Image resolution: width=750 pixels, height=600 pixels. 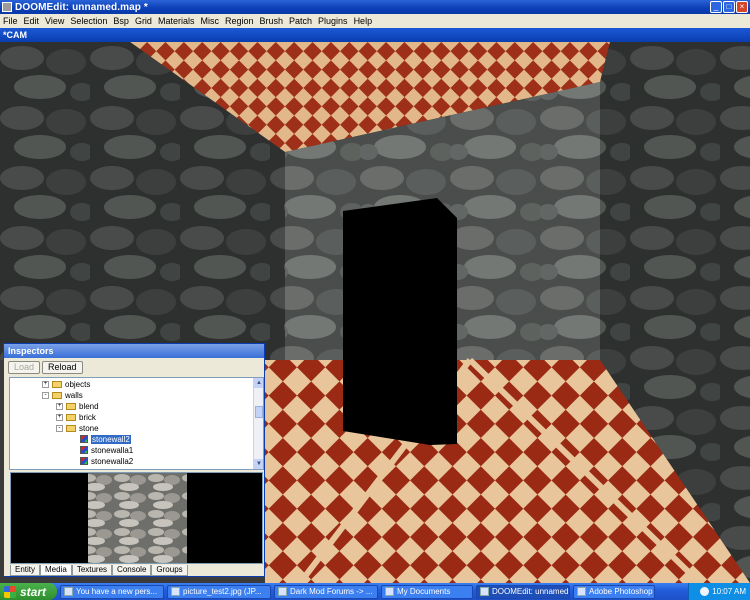 I want to click on menu-edit: Edit, so click(x=32, y=21).